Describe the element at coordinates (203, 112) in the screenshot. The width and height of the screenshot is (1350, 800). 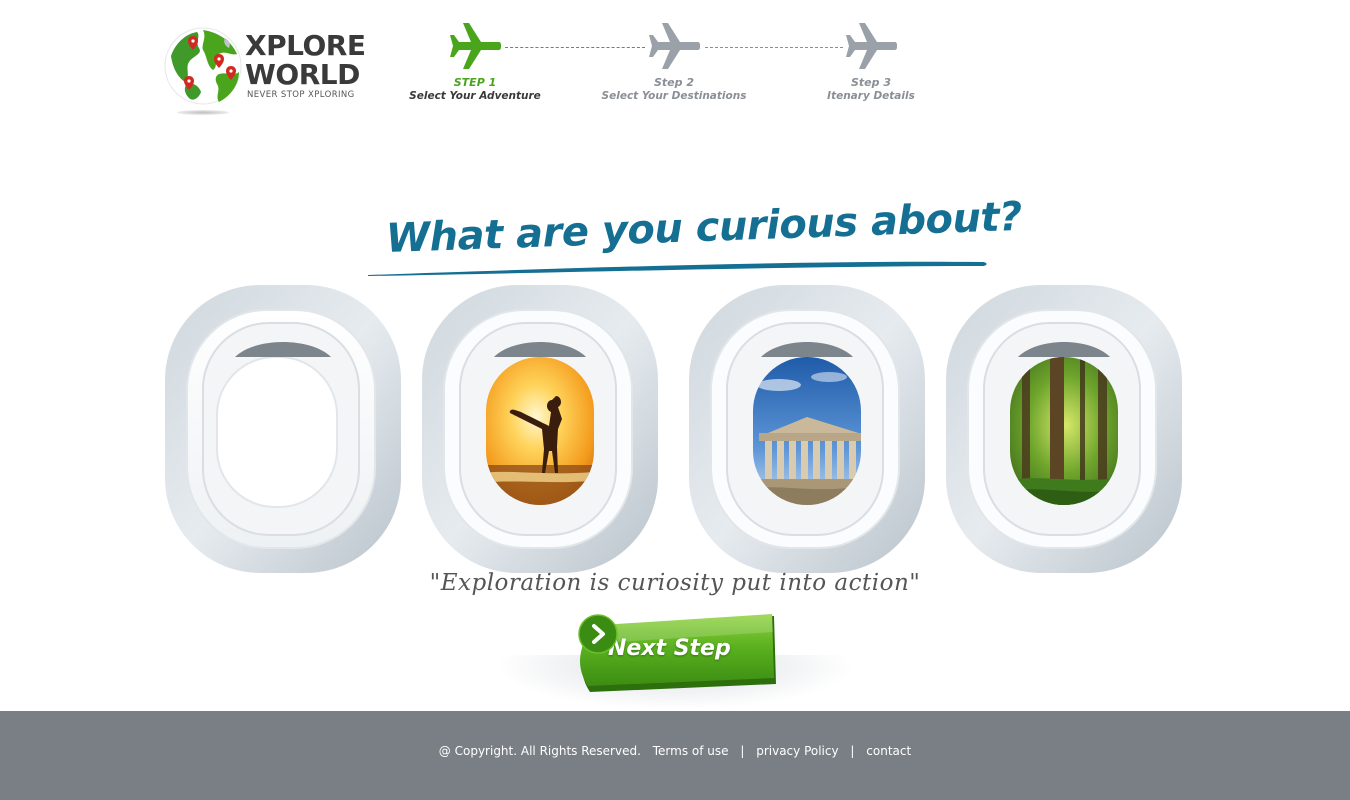
I see `logo-shadow` at that location.